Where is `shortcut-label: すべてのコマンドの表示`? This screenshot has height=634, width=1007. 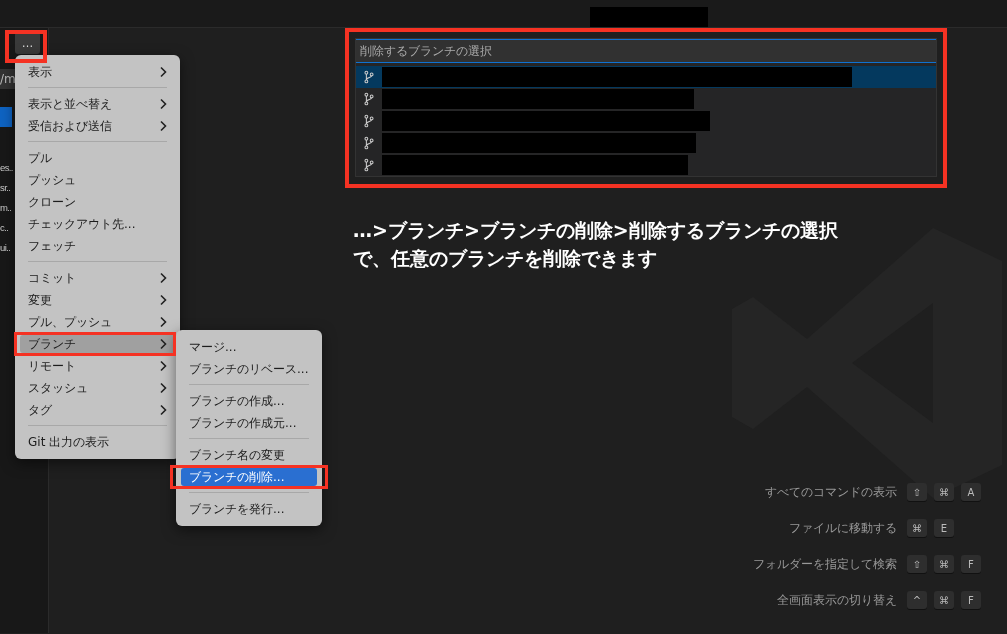
shortcut-label: すべてのコマンドの表示 is located at coordinates (830, 492).